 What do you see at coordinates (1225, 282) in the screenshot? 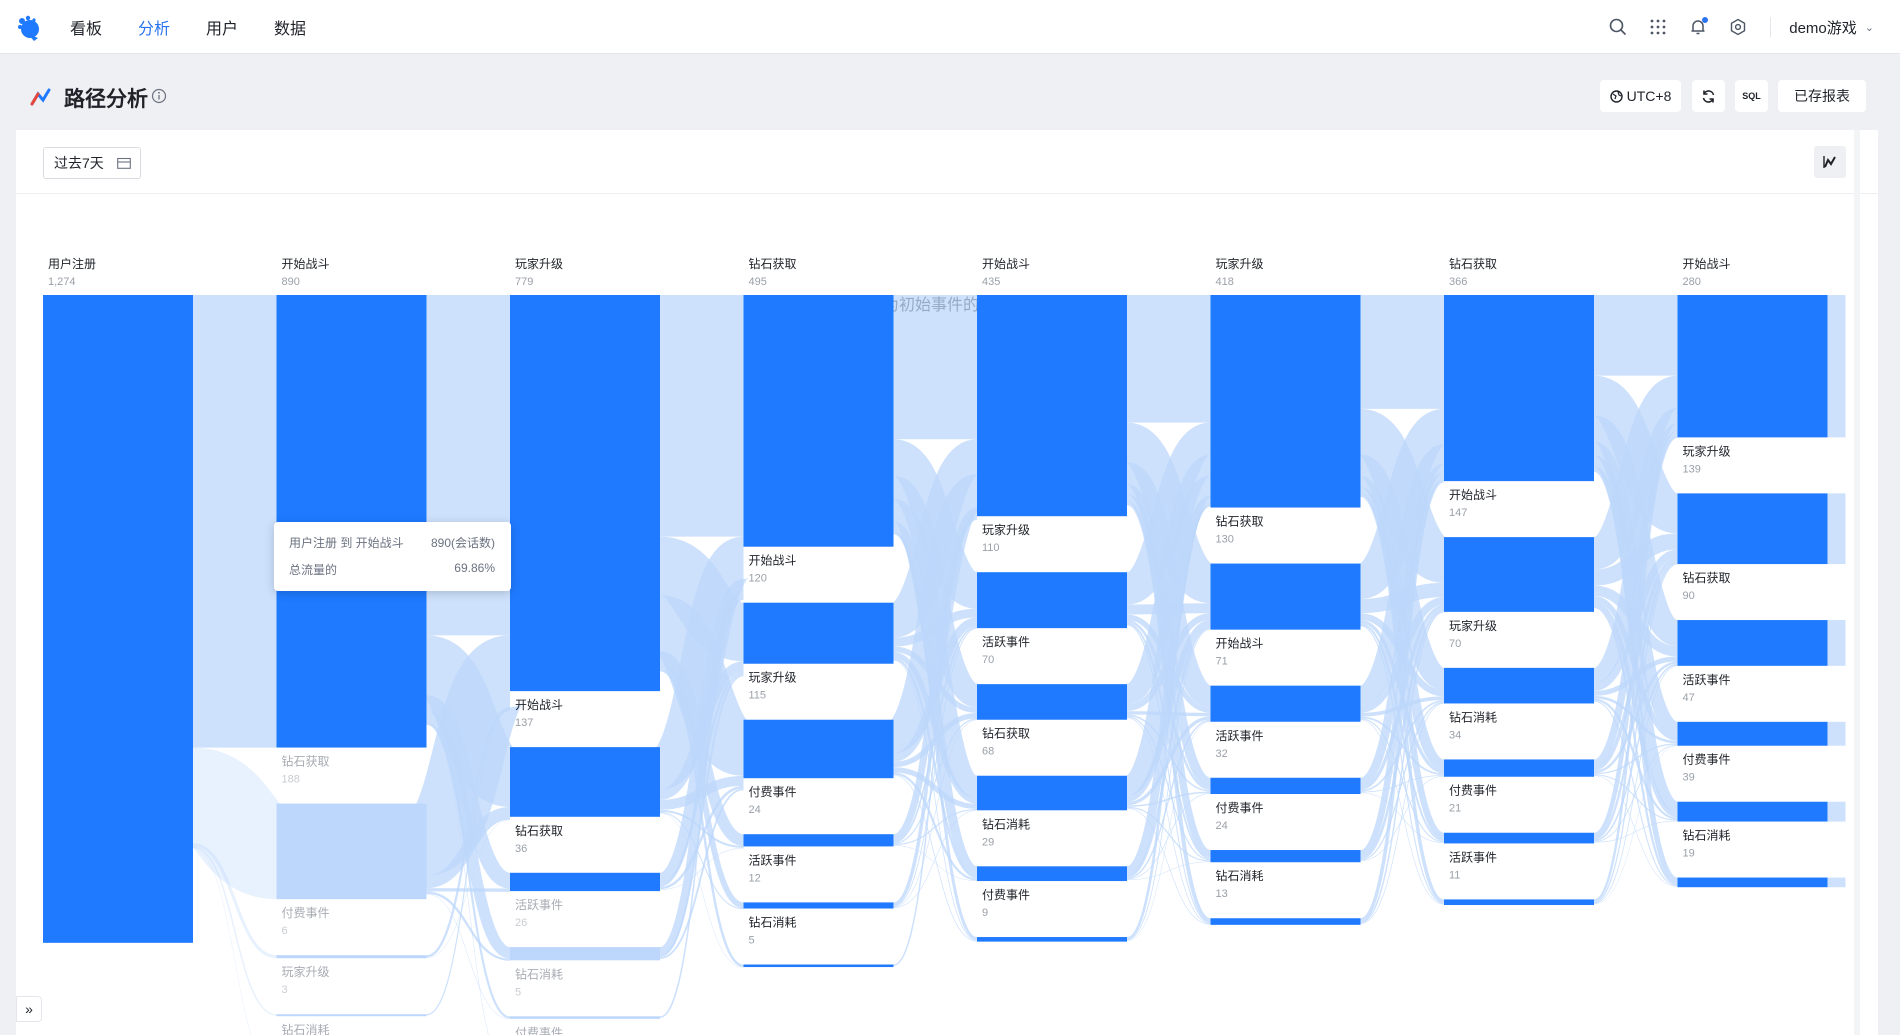
I see `sankey-node-value: 418` at bounding box center [1225, 282].